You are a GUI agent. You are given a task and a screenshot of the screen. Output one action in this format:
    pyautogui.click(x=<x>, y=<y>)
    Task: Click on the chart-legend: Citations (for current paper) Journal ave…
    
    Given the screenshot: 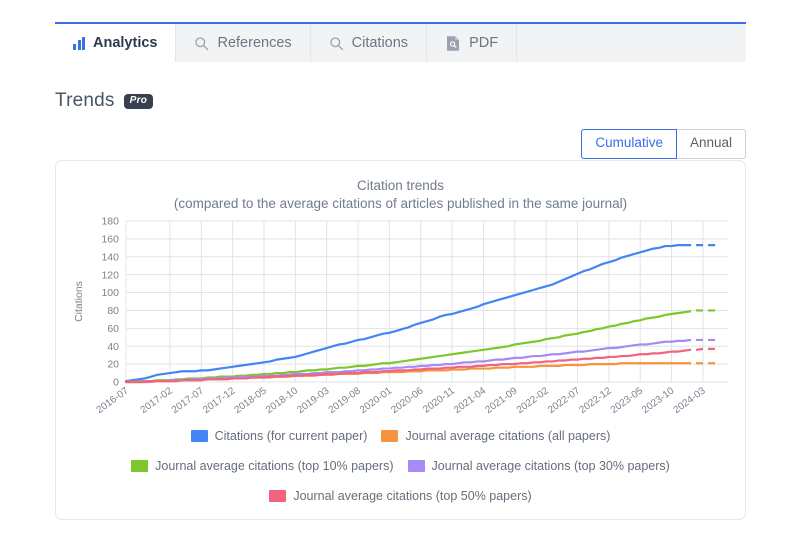 What is the action you would take?
    pyautogui.click(x=400, y=466)
    